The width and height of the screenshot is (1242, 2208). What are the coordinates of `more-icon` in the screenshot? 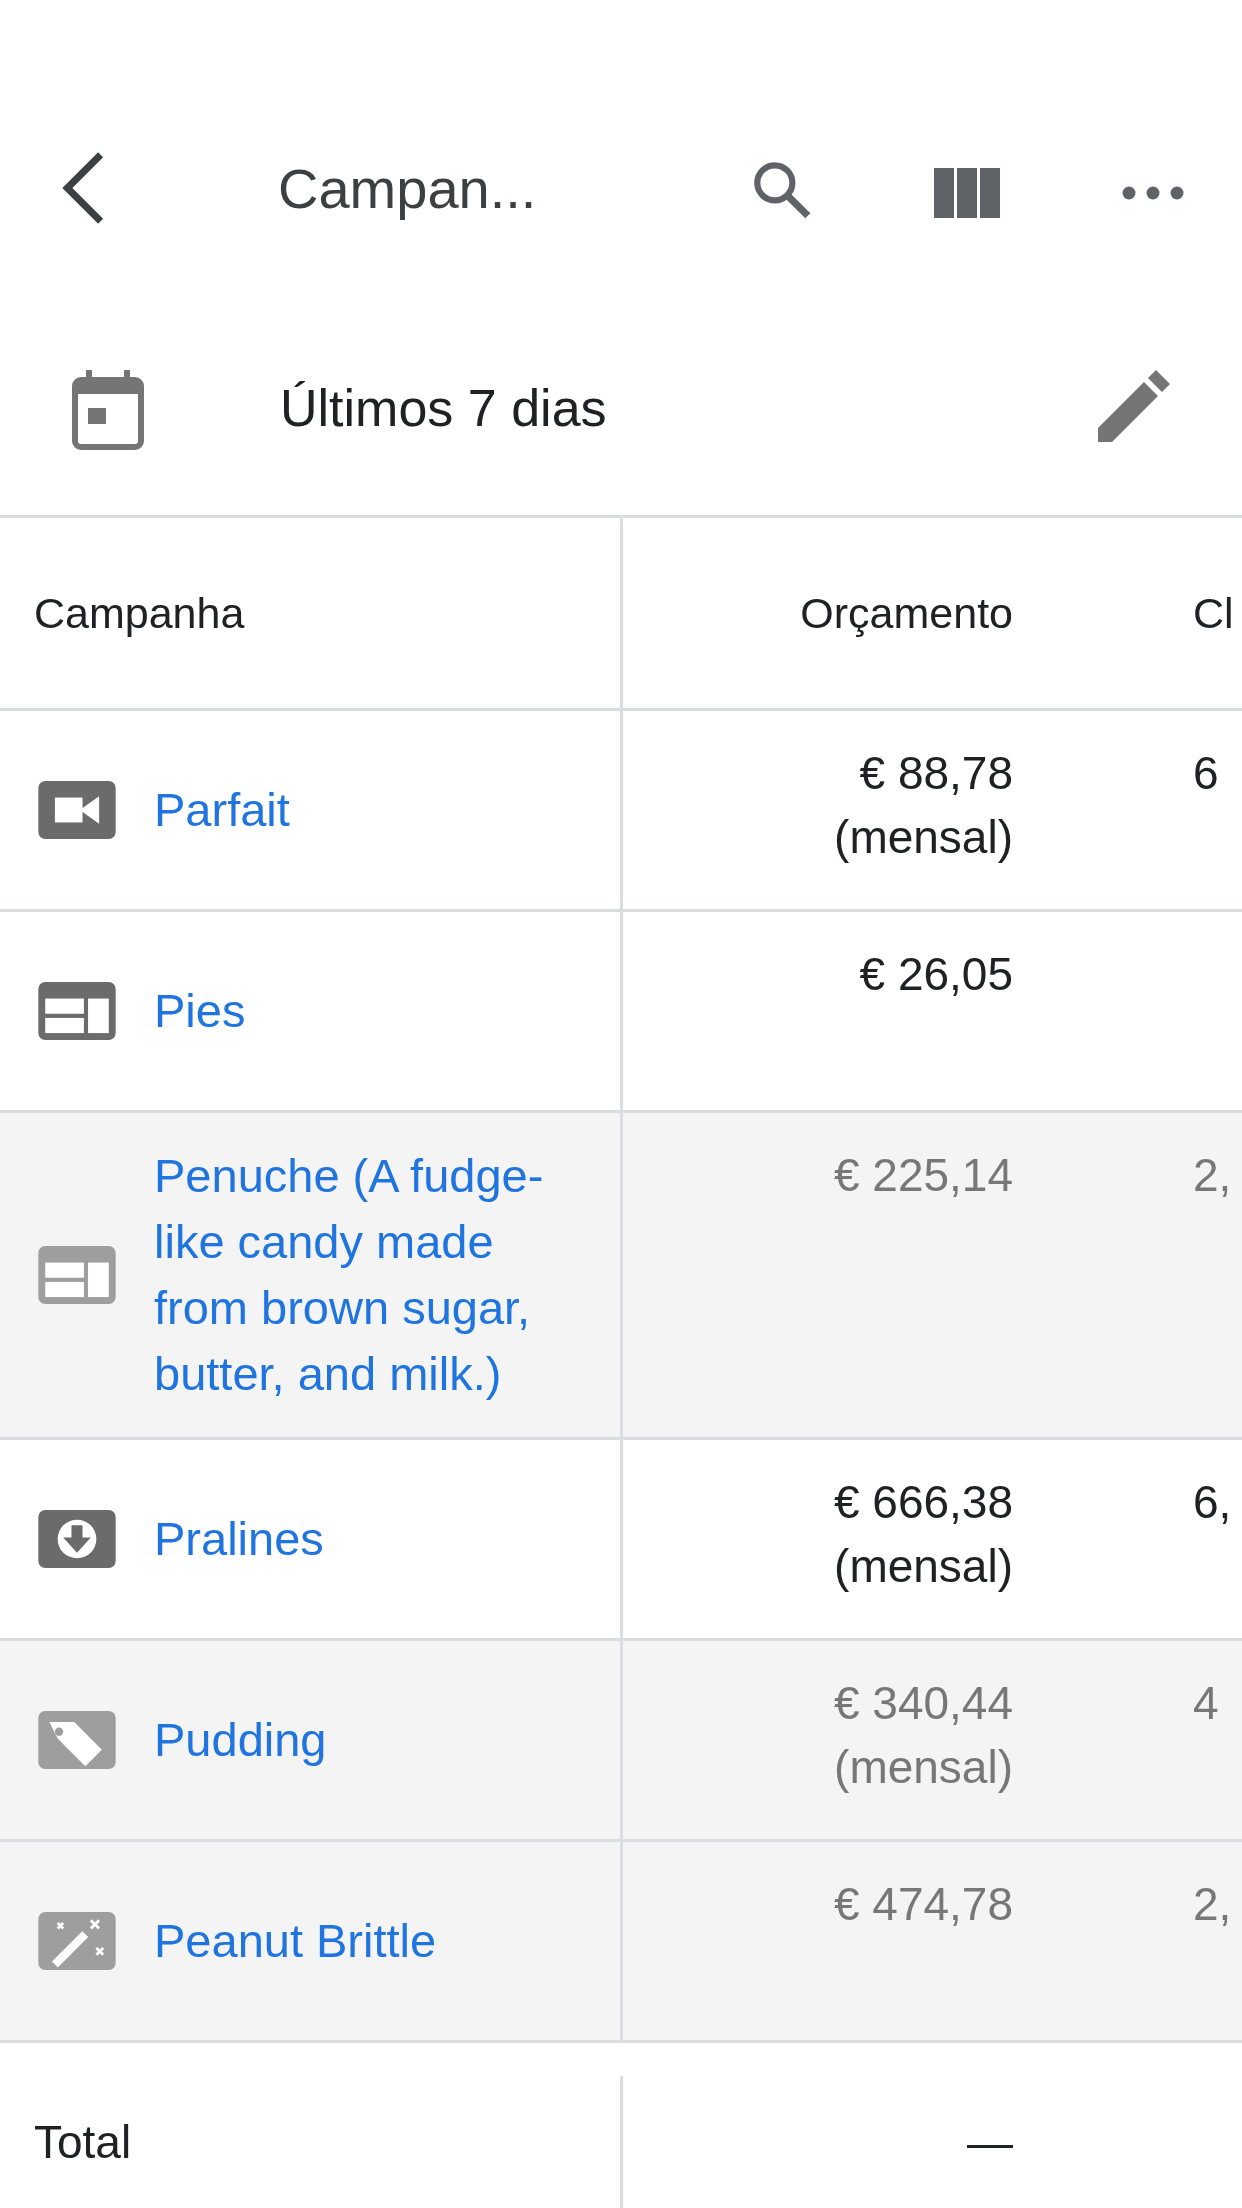 It's located at (1153, 193).